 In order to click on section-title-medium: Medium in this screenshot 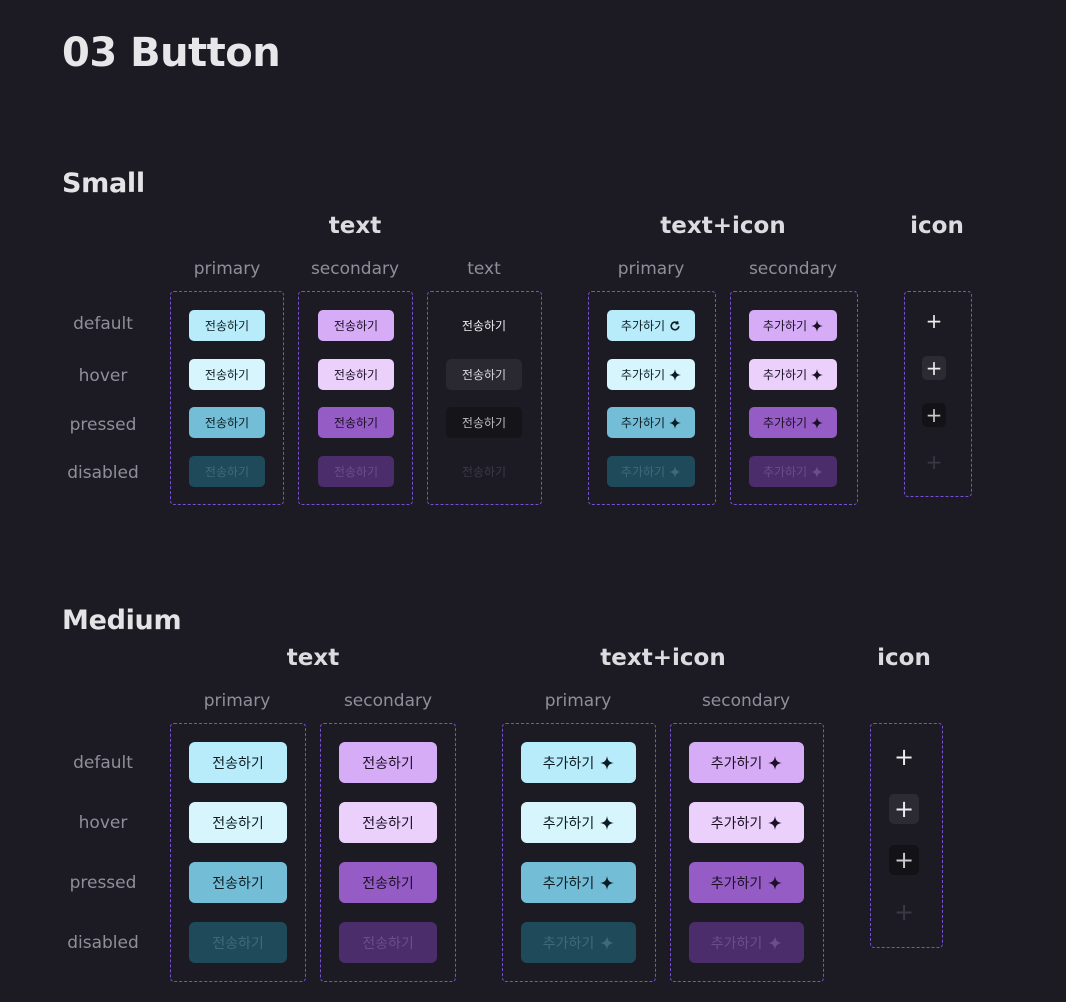, I will do `click(122, 620)`.